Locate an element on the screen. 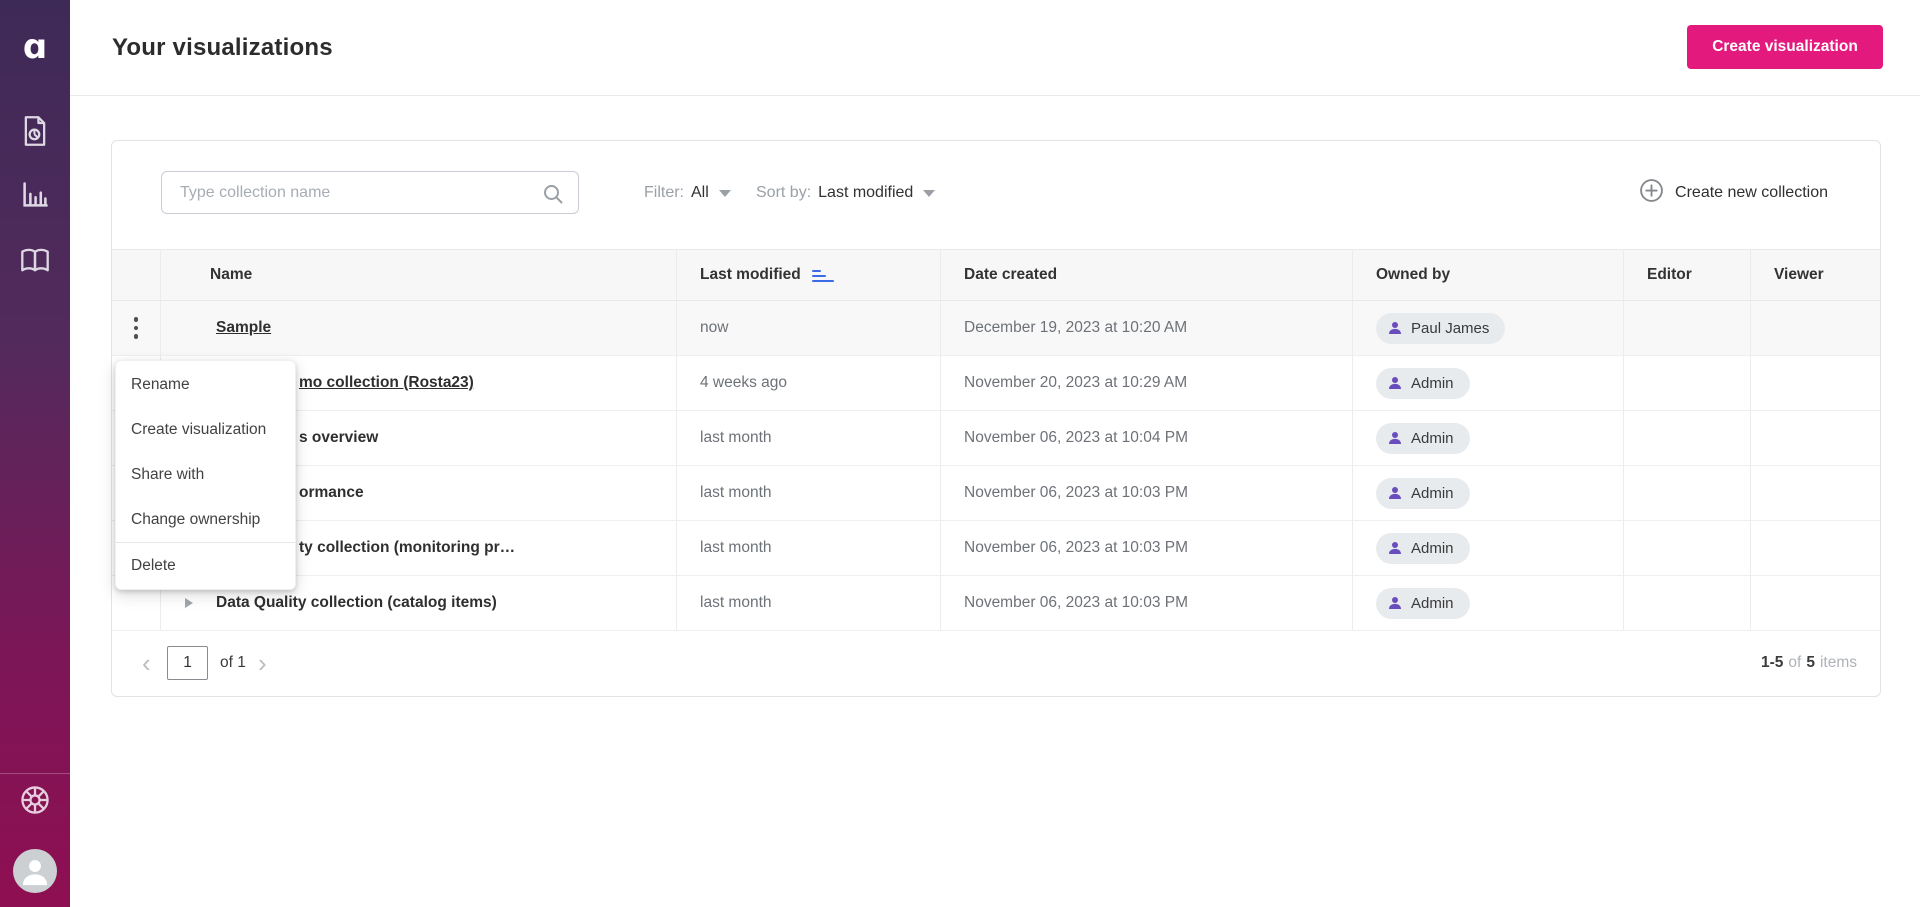  sidebar-item-visualizations is located at coordinates (35, 195).